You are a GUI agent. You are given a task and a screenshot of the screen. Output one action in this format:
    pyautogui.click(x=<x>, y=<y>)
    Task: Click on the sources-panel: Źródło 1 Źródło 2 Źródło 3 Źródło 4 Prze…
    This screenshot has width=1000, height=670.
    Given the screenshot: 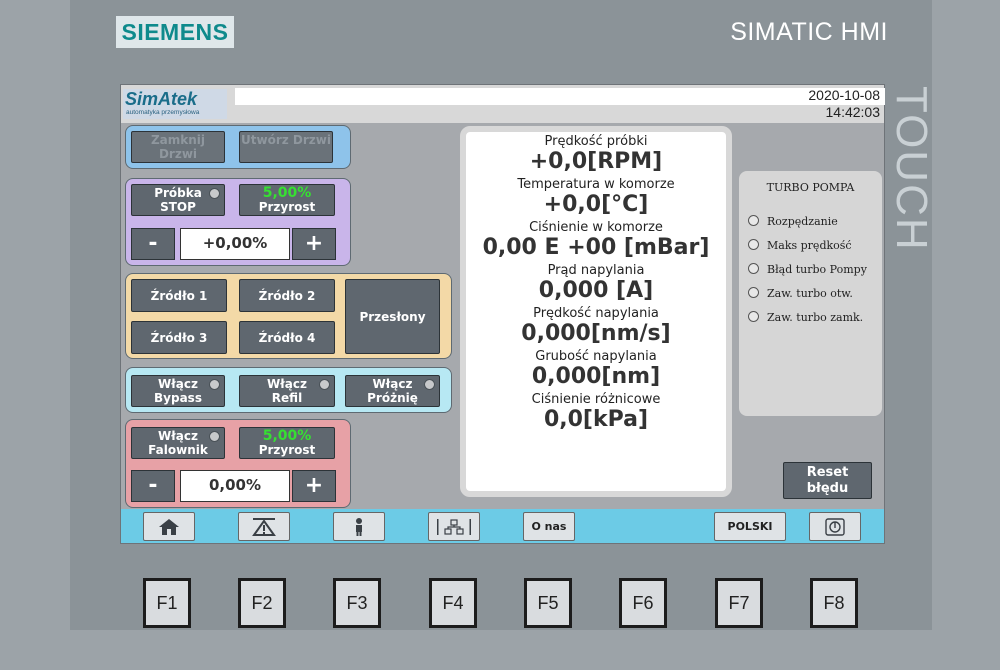 What is the action you would take?
    pyautogui.click(x=288, y=316)
    